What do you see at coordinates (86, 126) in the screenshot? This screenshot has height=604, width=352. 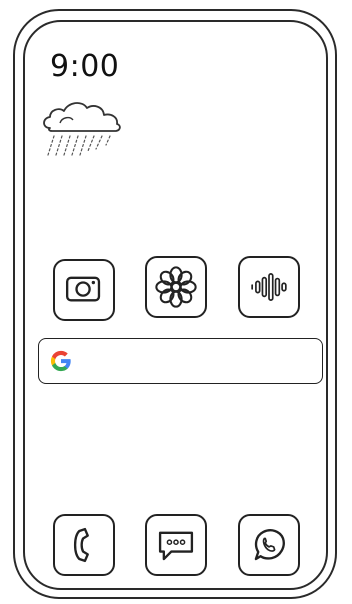 I see `rain-cloud-icon` at bounding box center [86, 126].